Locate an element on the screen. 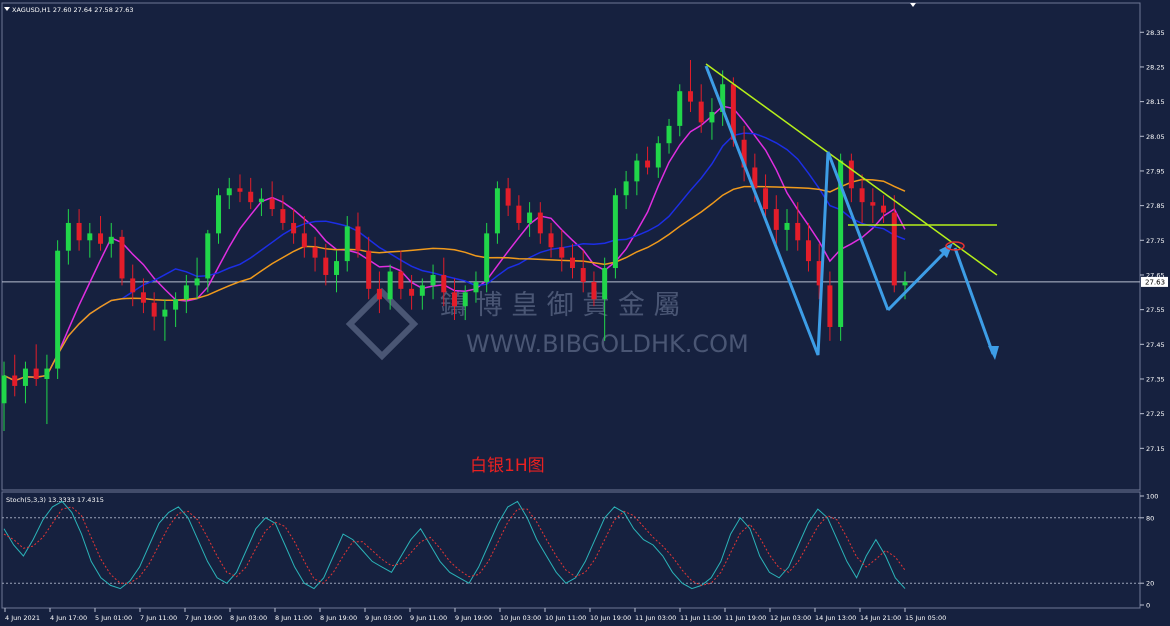 The width and height of the screenshot is (1170, 626). stoch-tick-label: 80 is located at coordinates (1150, 518).